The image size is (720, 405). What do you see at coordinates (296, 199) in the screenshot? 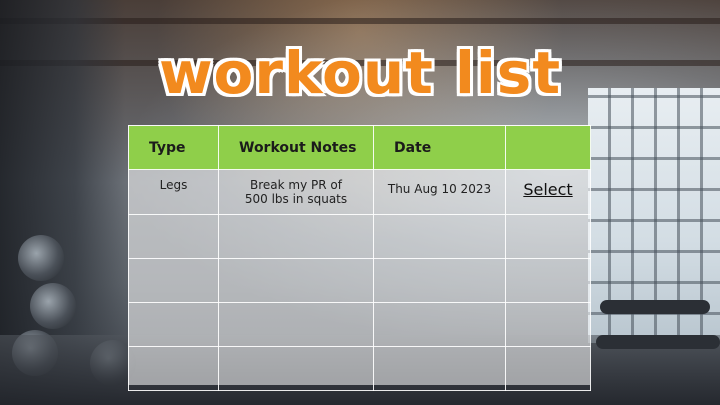
I see `notes-line: 500 lbs in squats` at bounding box center [296, 199].